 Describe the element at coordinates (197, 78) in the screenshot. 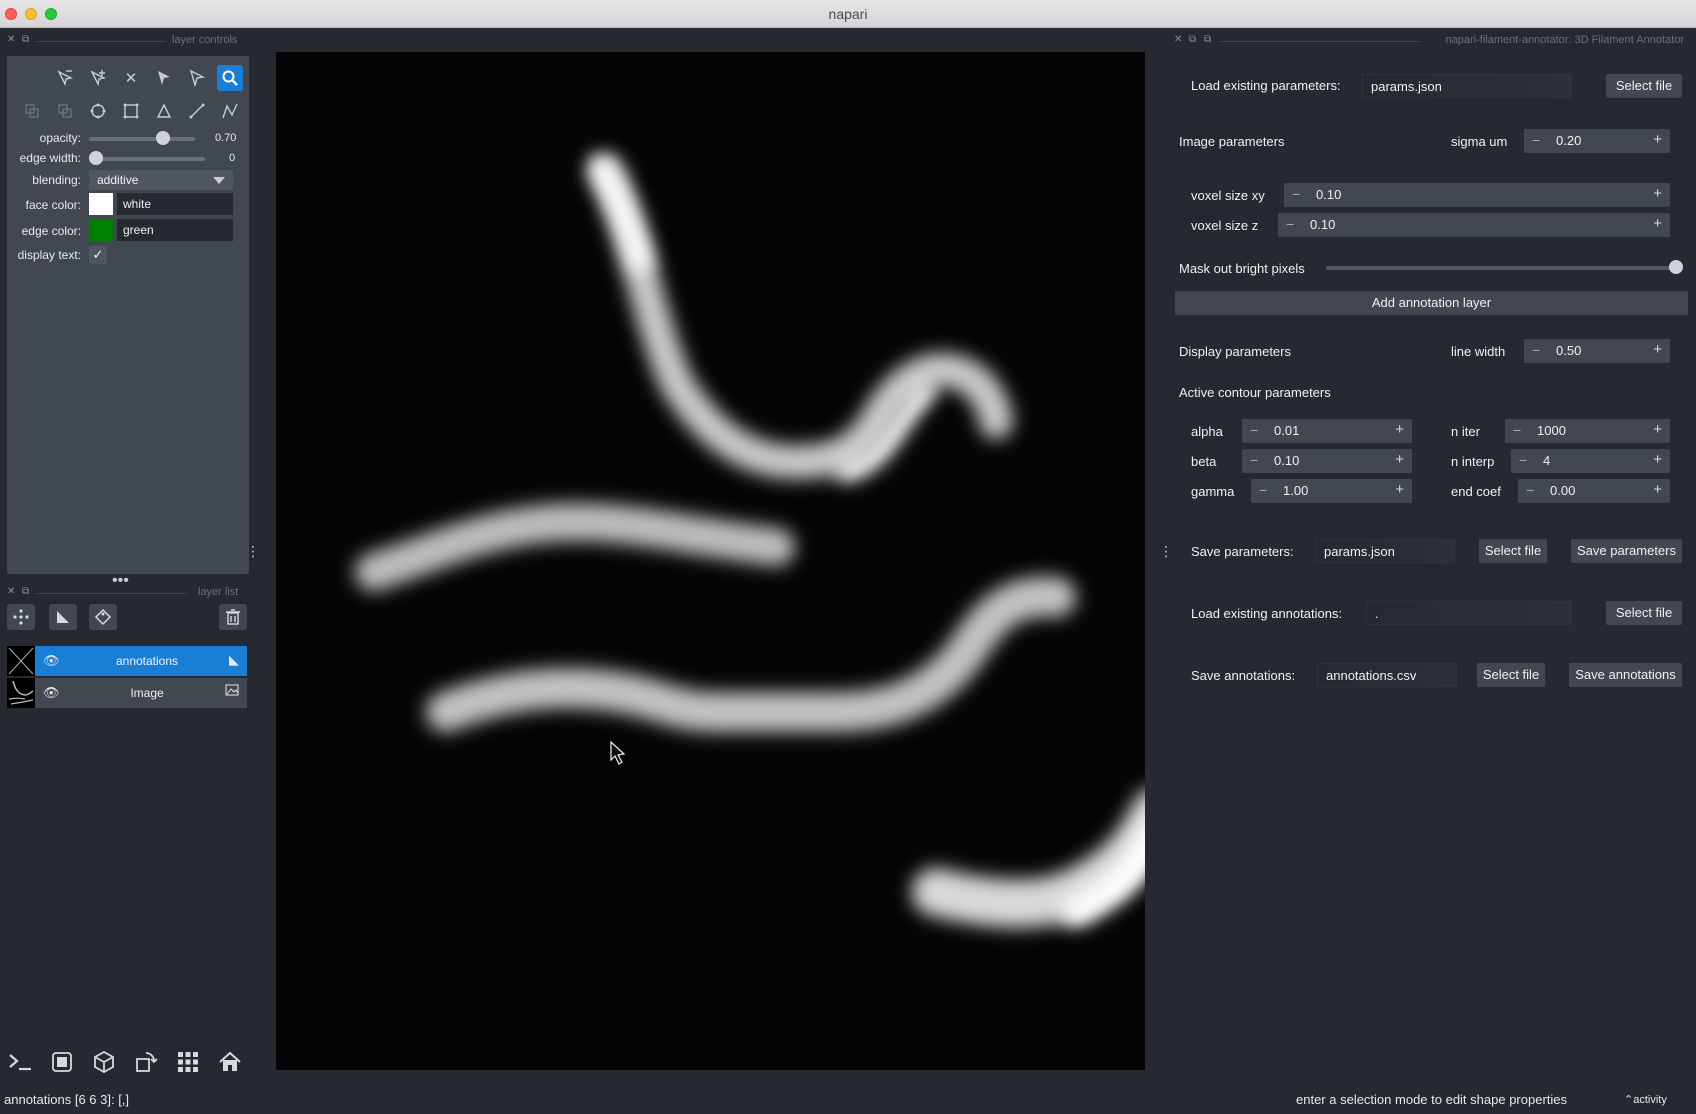

I see `direct-select-icon` at that location.